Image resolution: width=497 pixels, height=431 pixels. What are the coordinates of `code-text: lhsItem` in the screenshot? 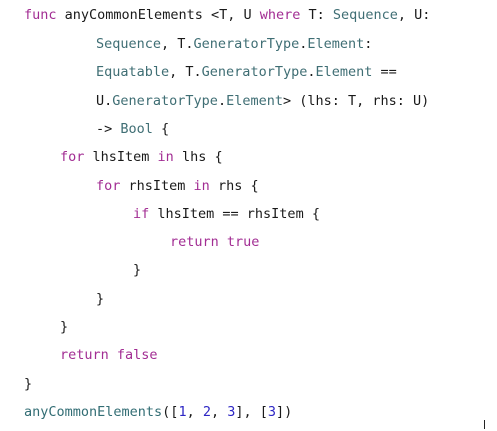 It's located at (121, 157).